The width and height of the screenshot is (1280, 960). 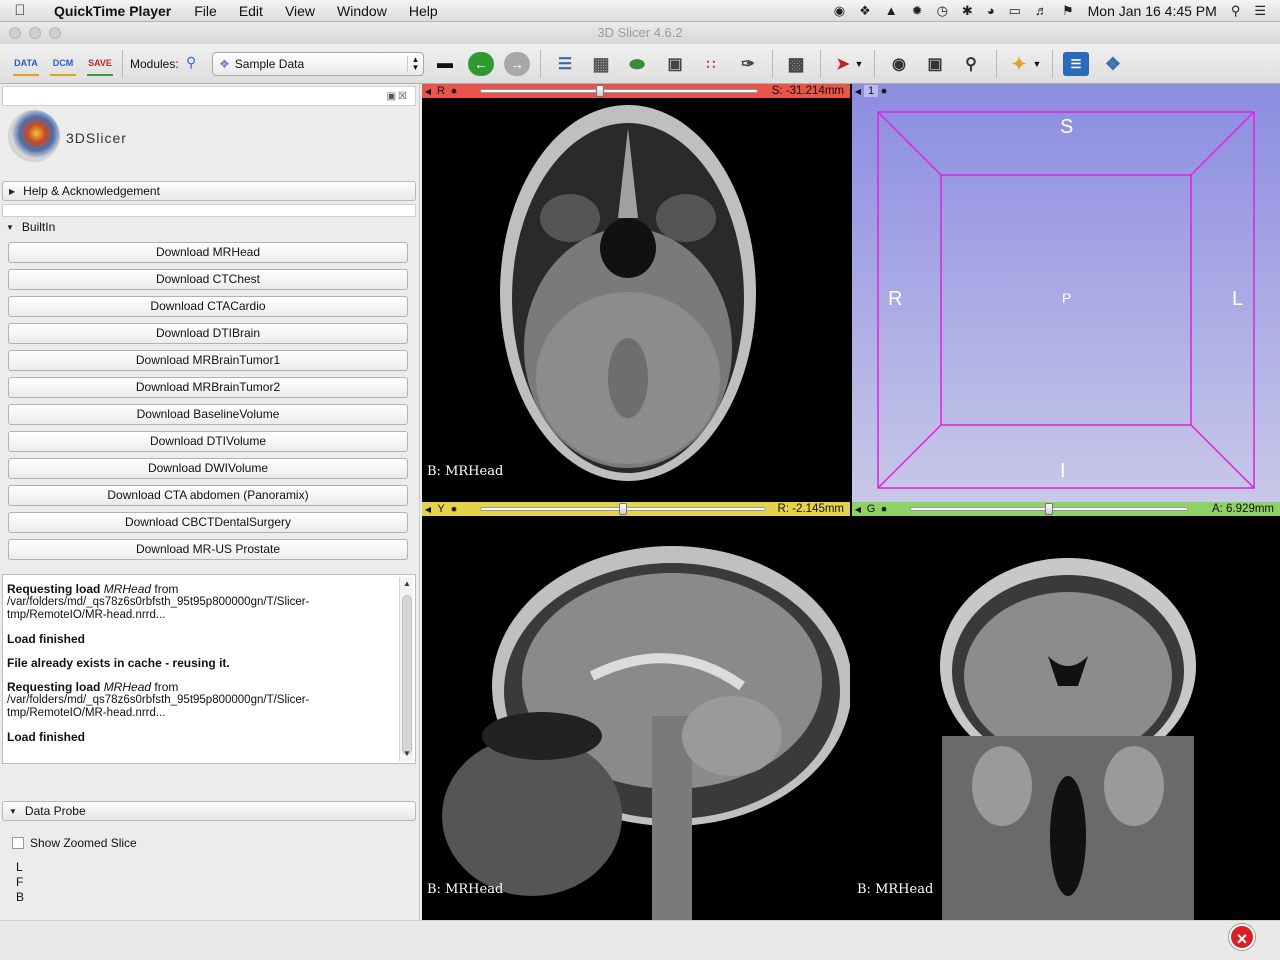 I want to click on models-module-icon: ⬬, so click(x=637, y=64).